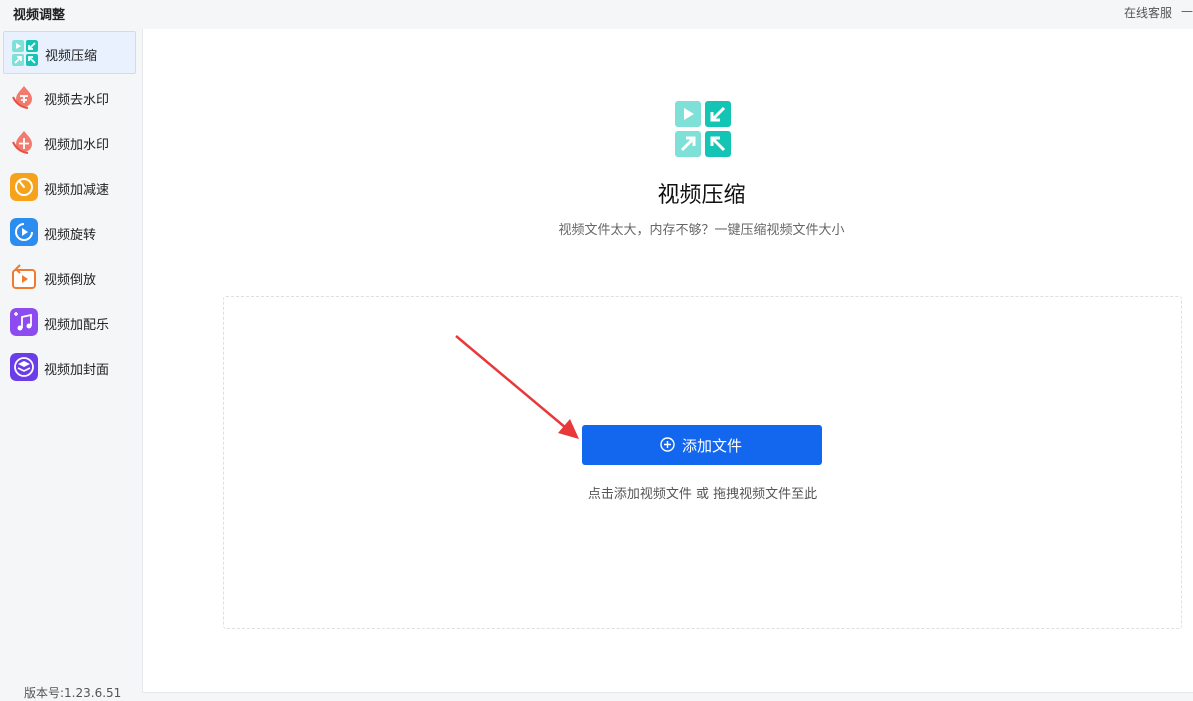 The width and height of the screenshot is (1193, 701). Describe the element at coordinates (24, 367) in the screenshot. I see `cover-icon` at that location.